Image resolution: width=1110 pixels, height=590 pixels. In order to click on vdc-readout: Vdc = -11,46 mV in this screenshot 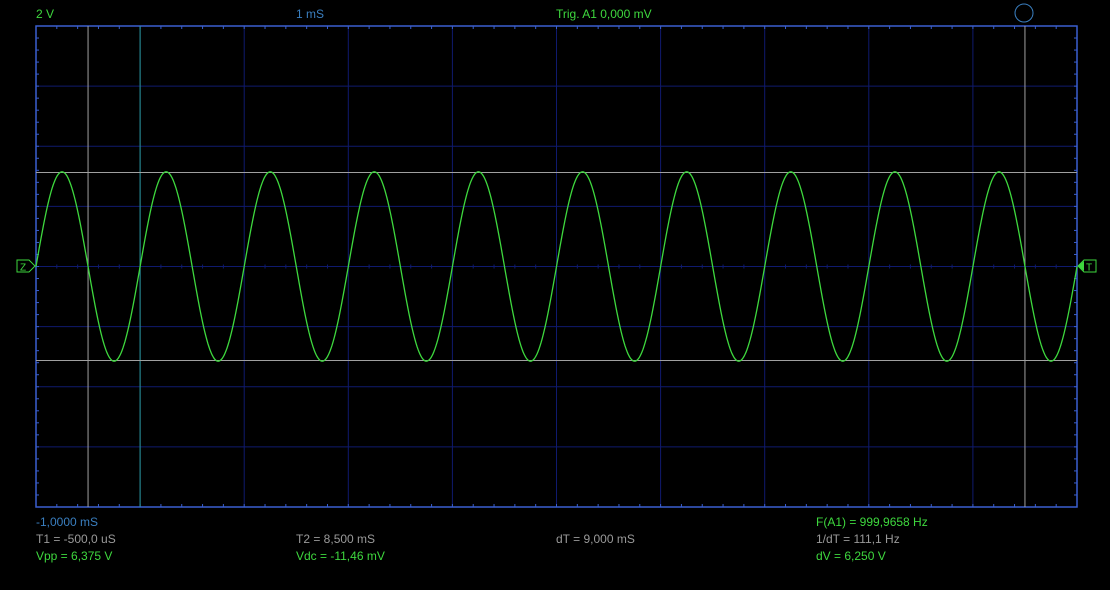, I will do `click(340, 556)`.